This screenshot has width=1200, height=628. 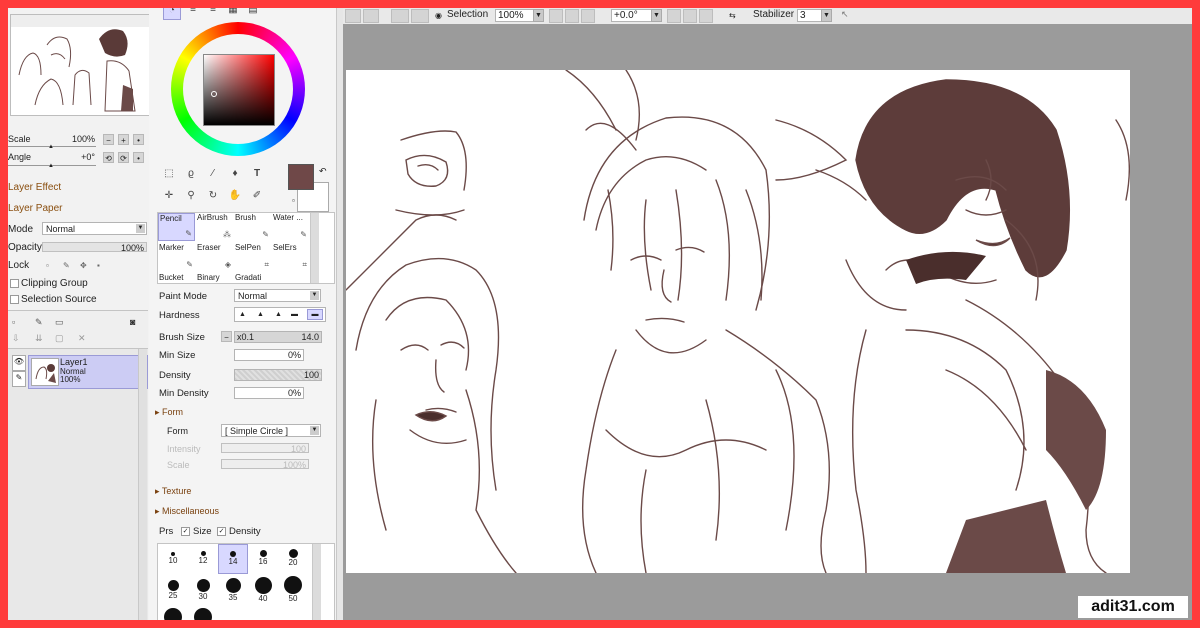 What do you see at coordinates (185, 531) in the screenshot?
I see `pressure-size-checkbox: ✓` at bounding box center [185, 531].